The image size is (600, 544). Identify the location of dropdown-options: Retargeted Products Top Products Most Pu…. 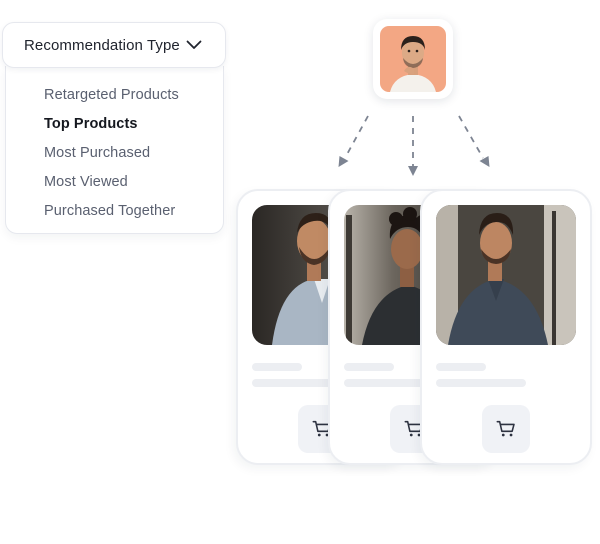
(111, 153).